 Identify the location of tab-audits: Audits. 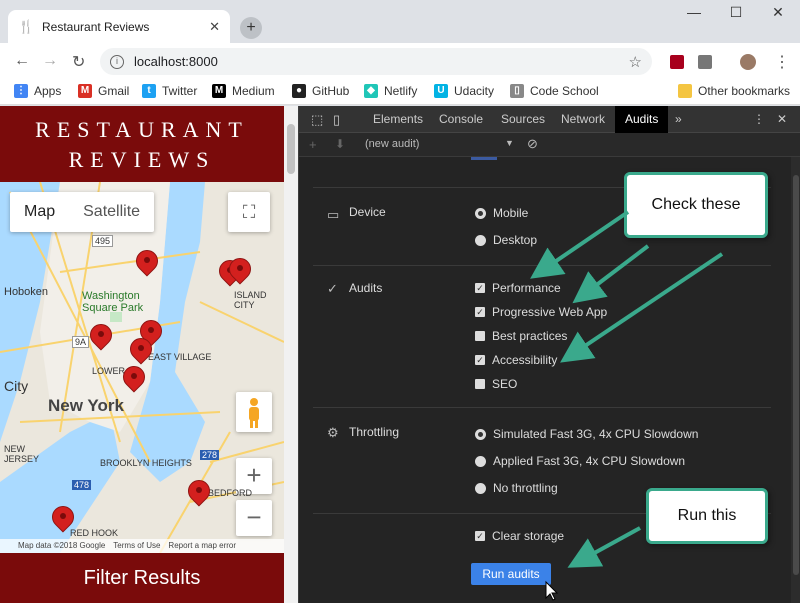
(642, 119).